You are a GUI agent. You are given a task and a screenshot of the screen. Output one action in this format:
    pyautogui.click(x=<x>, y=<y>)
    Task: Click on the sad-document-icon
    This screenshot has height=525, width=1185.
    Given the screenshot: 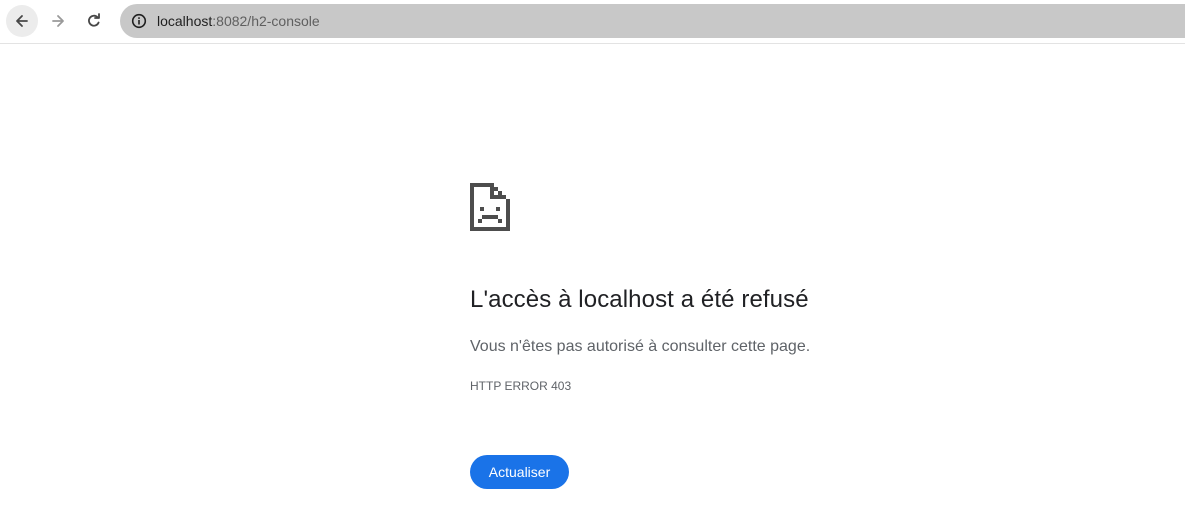 What is the action you would take?
    pyautogui.click(x=490, y=207)
    